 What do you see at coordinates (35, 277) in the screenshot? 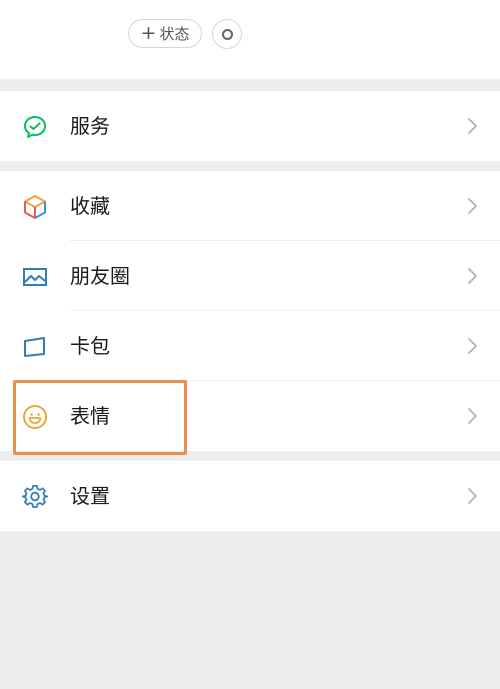
I see `moments-image-icon` at bounding box center [35, 277].